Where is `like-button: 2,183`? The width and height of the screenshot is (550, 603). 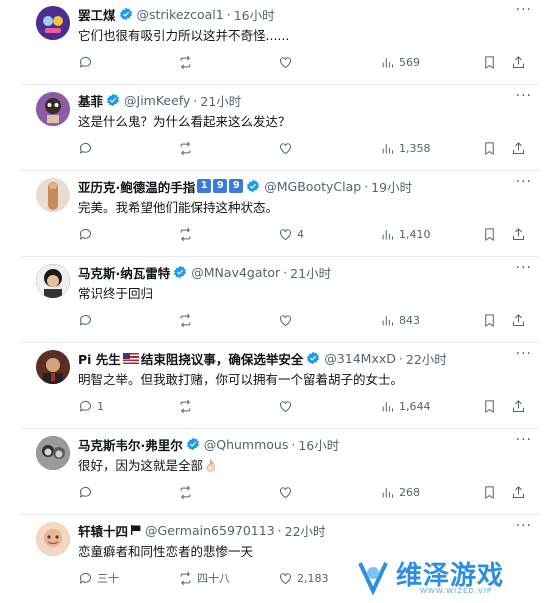
like-button: 2,183 is located at coordinates (303, 578).